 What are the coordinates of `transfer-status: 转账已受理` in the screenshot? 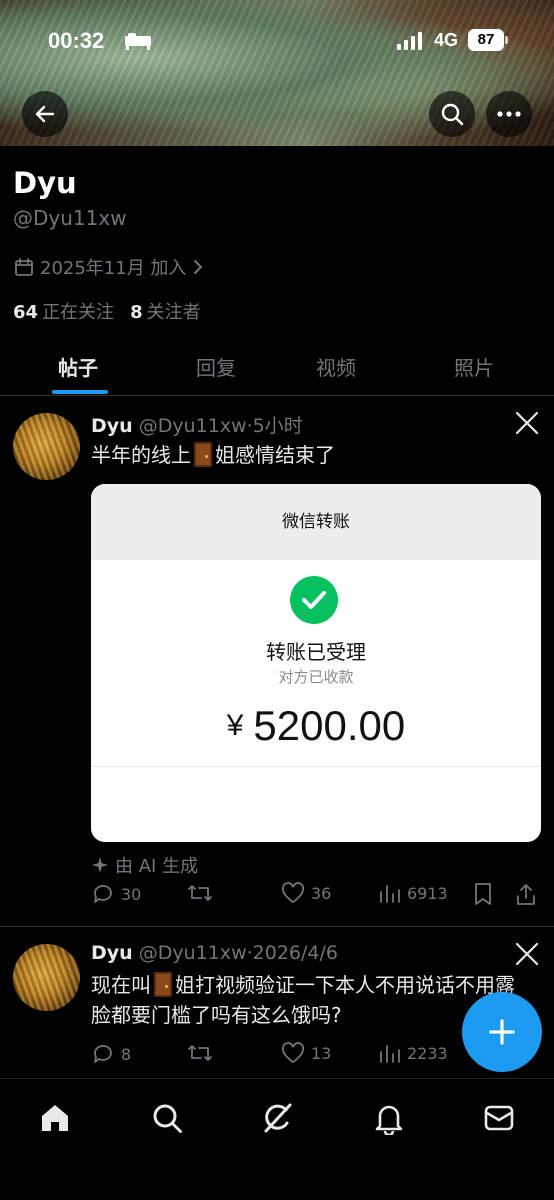 It's located at (316, 652).